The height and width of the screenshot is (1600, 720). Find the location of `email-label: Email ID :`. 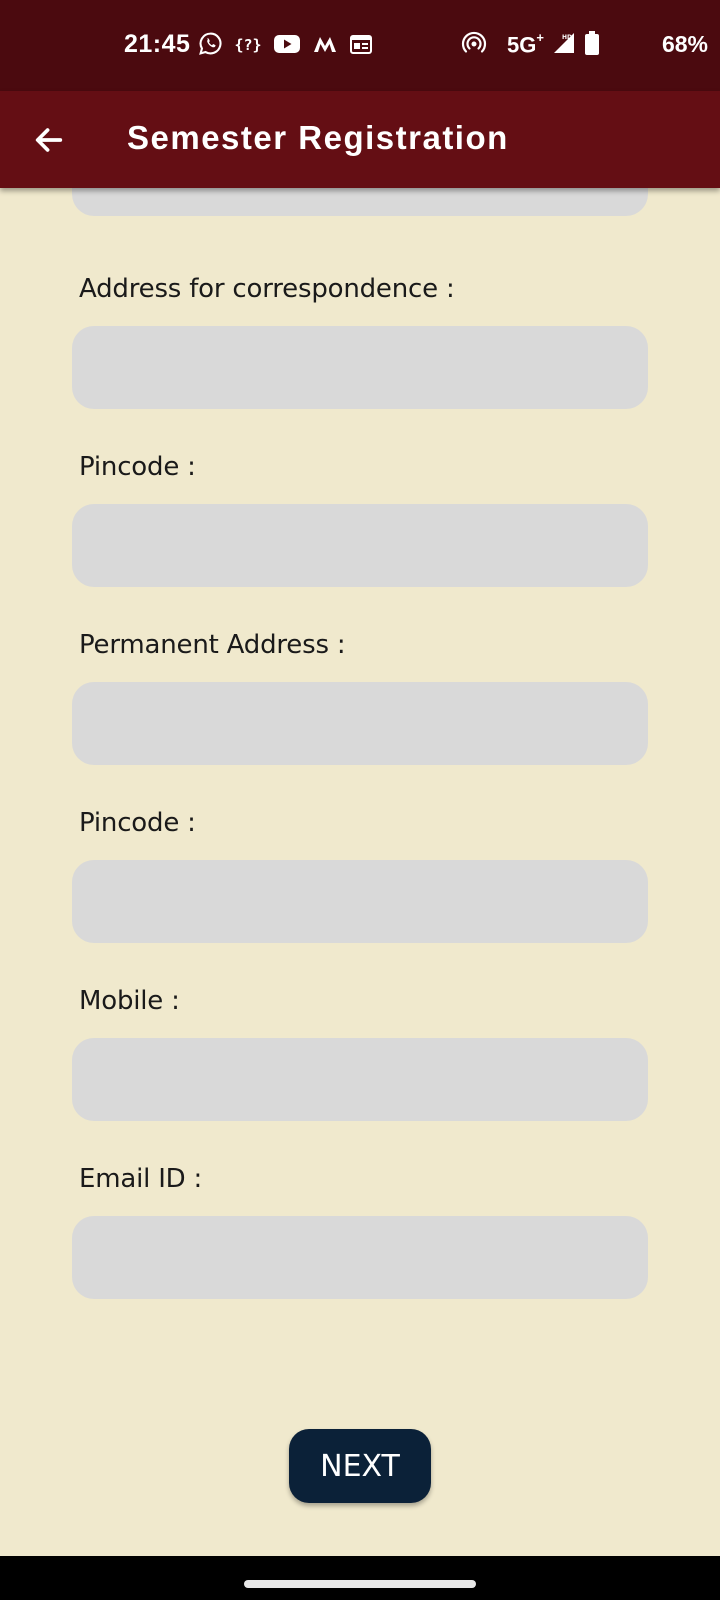

email-label: Email ID : is located at coordinates (141, 1179).